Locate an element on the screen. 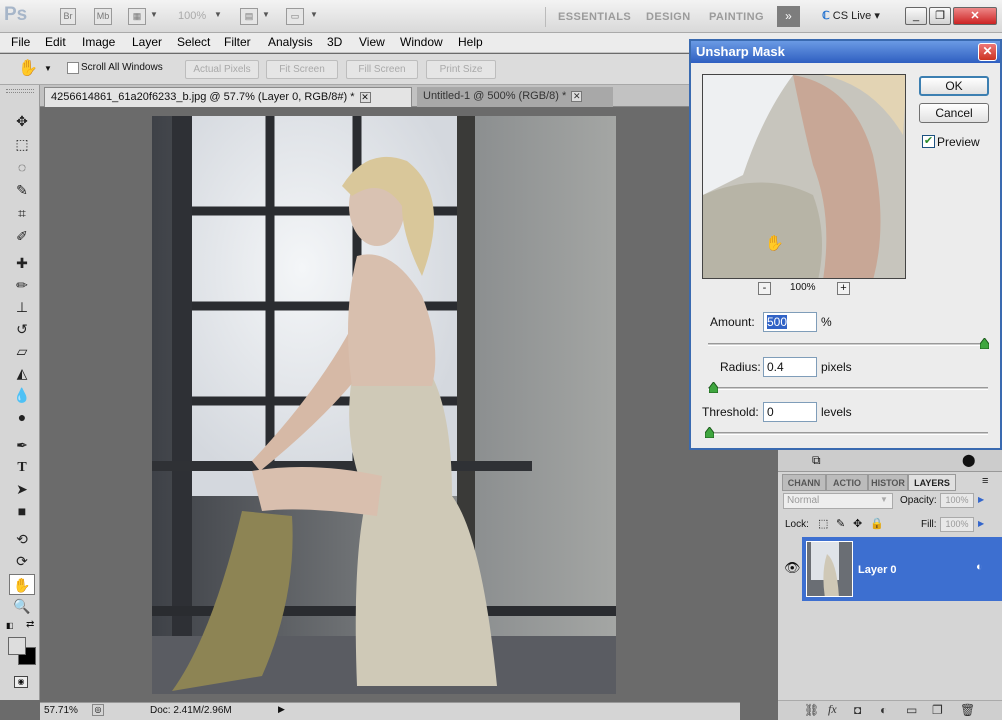 The height and width of the screenshot is (720, 1002). blend-dropdown-icon: ▼ is located at coordinates (884, 499).